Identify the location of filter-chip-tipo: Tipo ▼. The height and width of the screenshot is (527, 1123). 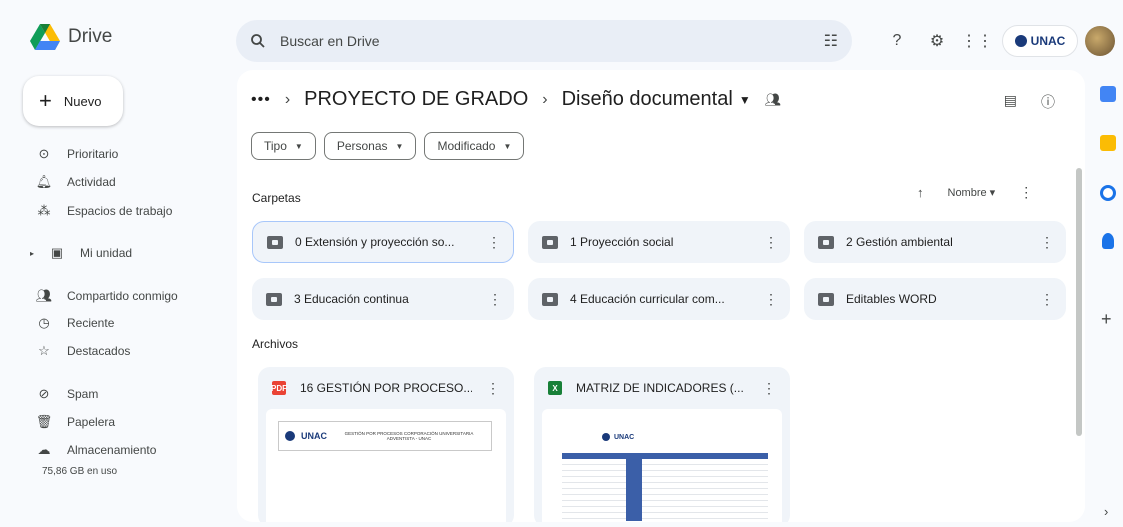
(283, 146).